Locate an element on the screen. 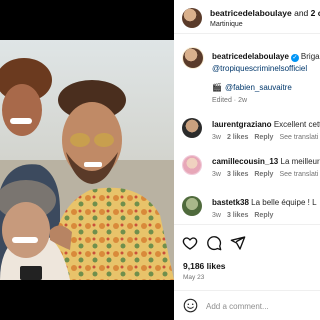 The image size is (320, 320). post-header: beatricedelaboulaye and 2 ot Martinique is located at coordinates (247, 17).